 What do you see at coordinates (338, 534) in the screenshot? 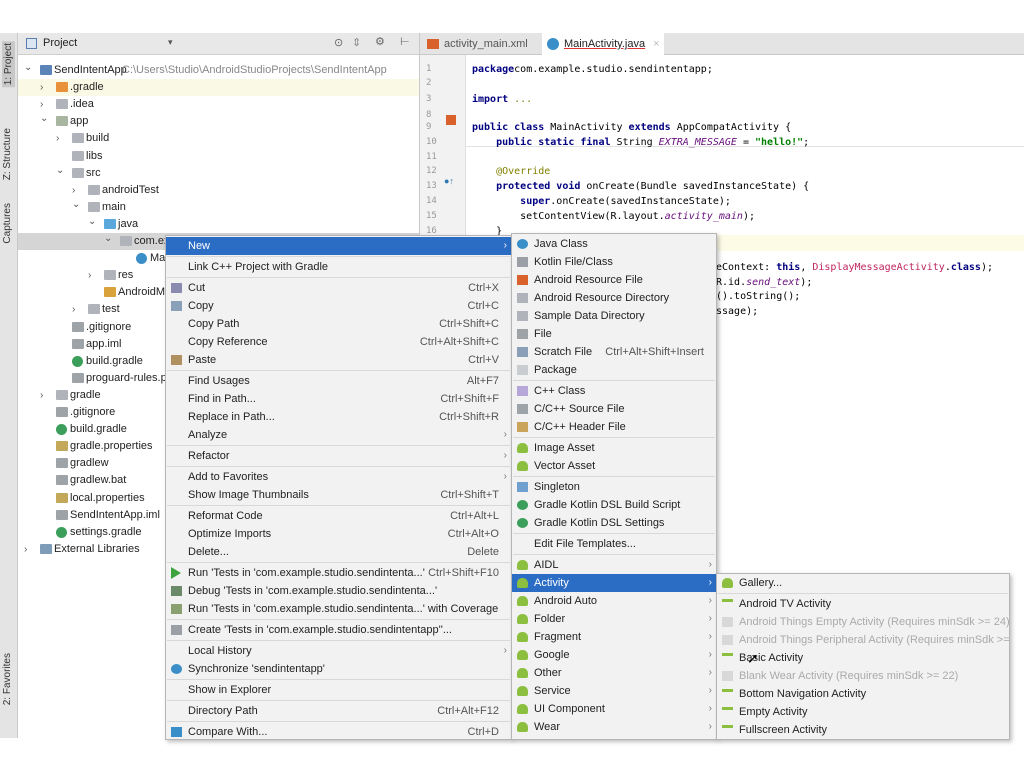
I see `menu-item-optimize-imports: Optimize Imports Ctrl+Alt+O` at bounding box center [338, 534].